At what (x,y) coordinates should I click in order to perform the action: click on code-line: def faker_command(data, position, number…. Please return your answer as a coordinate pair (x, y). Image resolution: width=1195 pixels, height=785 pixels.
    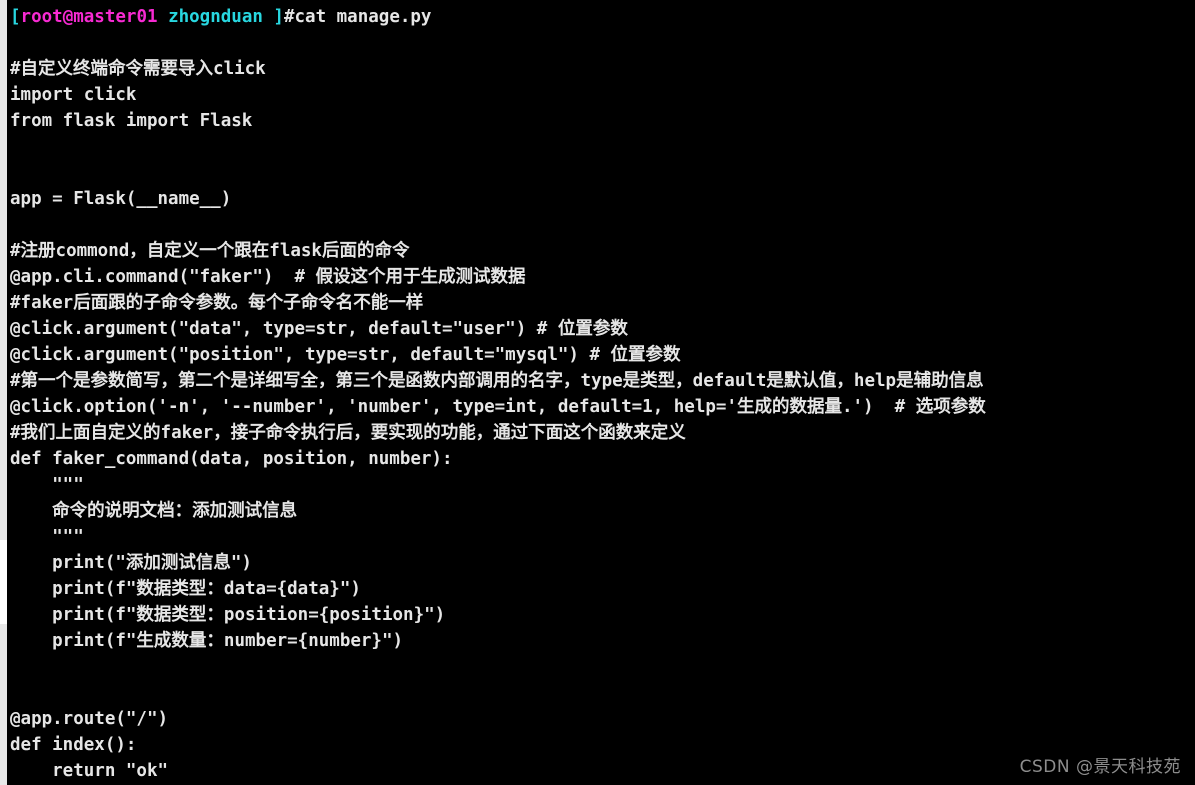
    Looking at the image, I should click on (231, 459).